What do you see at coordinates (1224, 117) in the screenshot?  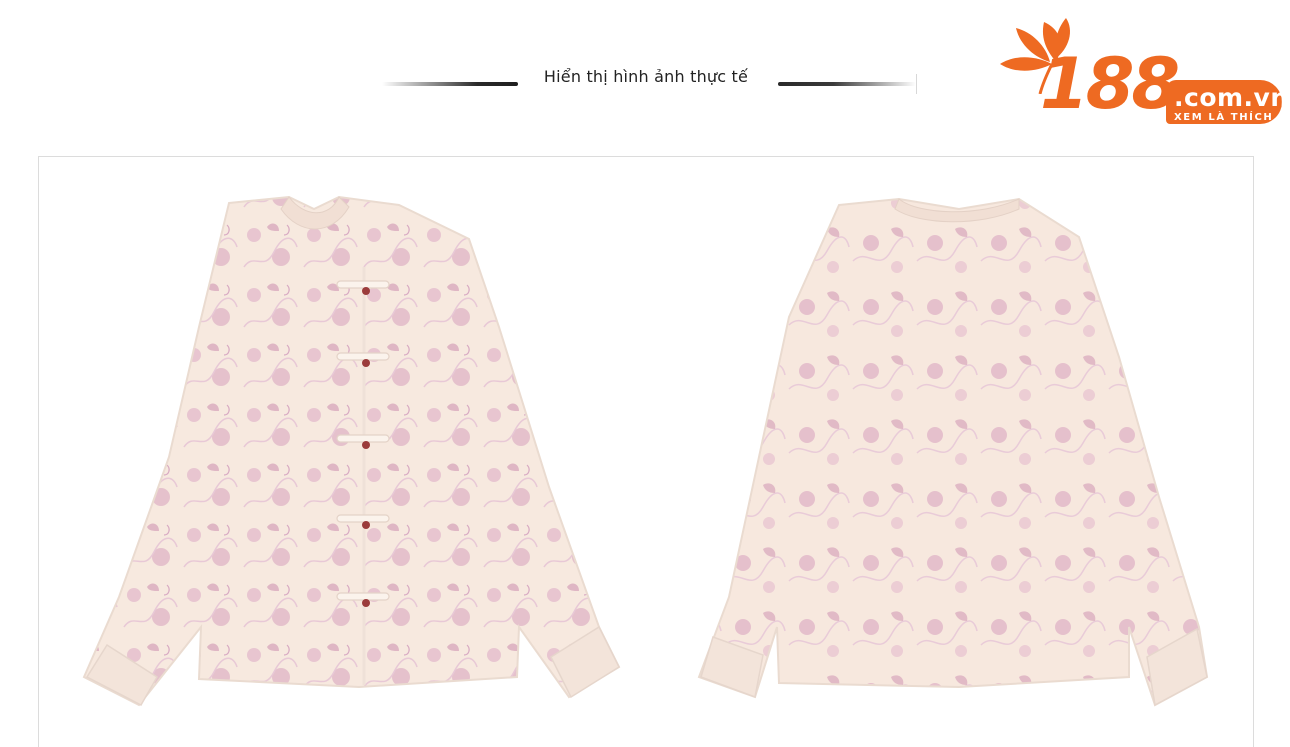 I see `logo-tagline: XEM LÀ THÍCH` at bounding box center [1224, 117].